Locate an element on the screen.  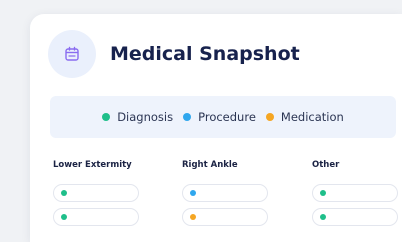
page-title: Medical Snapshot is located at coordinates (205, 54).